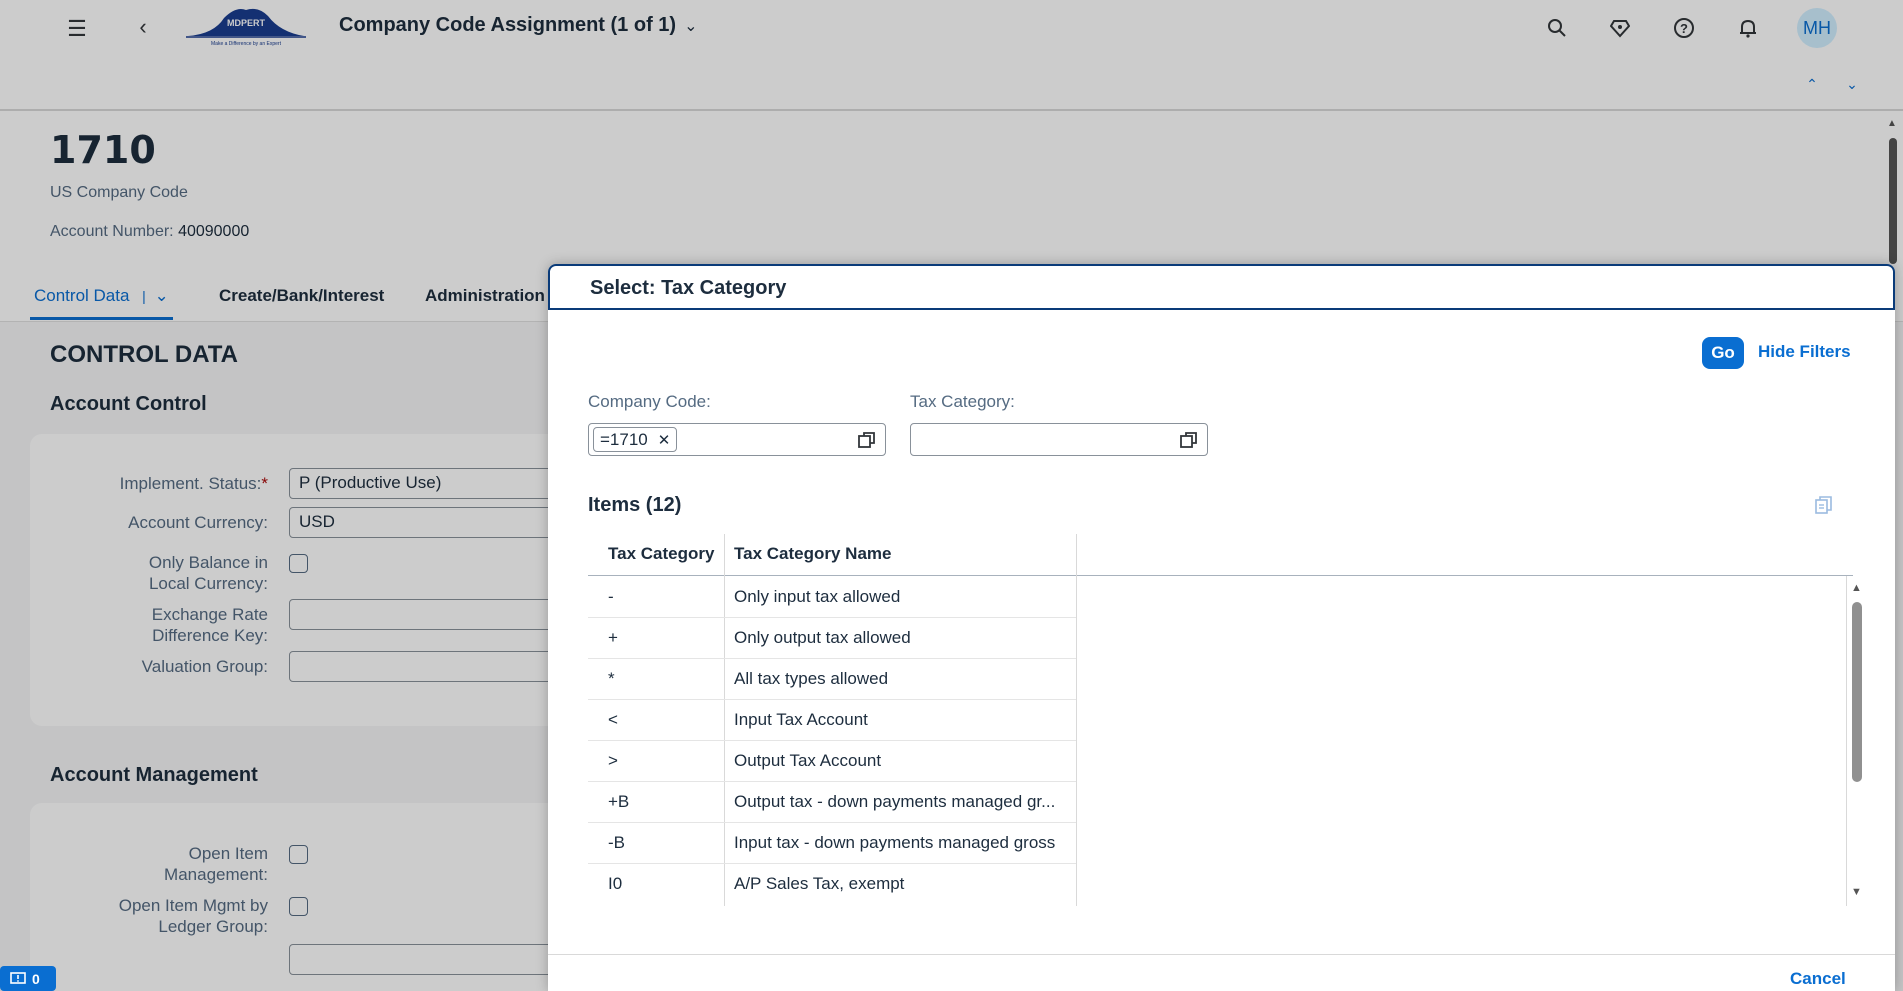 The width and height of the screenshot is (1903, 991). What do you see at coordinates (832, 761) in the screenshot?
I see `table-row: > Output Tax Account` at bounding box center [832, 761].